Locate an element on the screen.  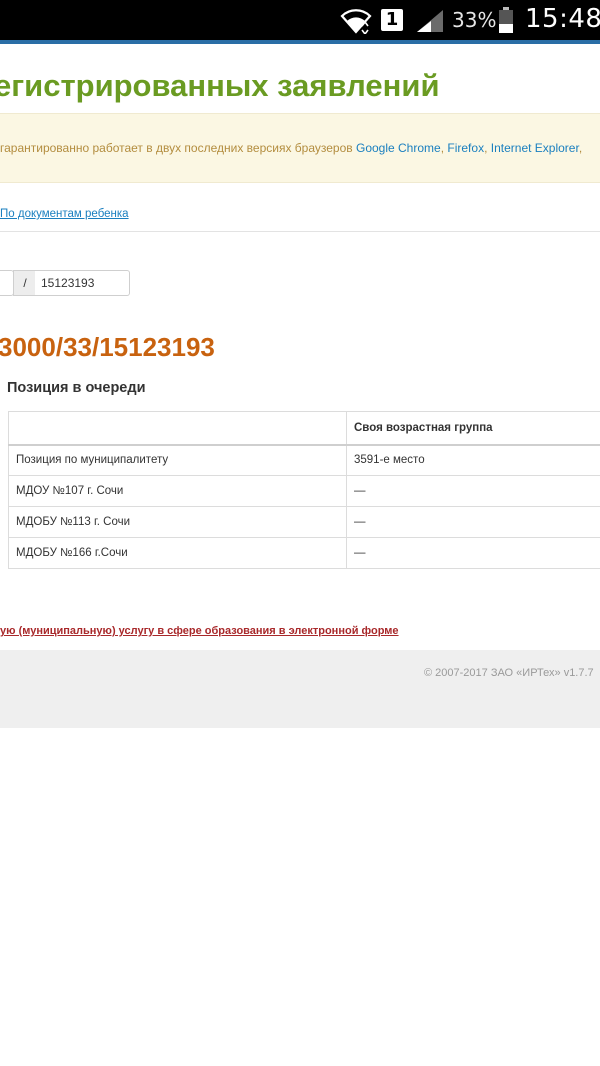
clock: 15:48 is located at coordinates (562, 19).